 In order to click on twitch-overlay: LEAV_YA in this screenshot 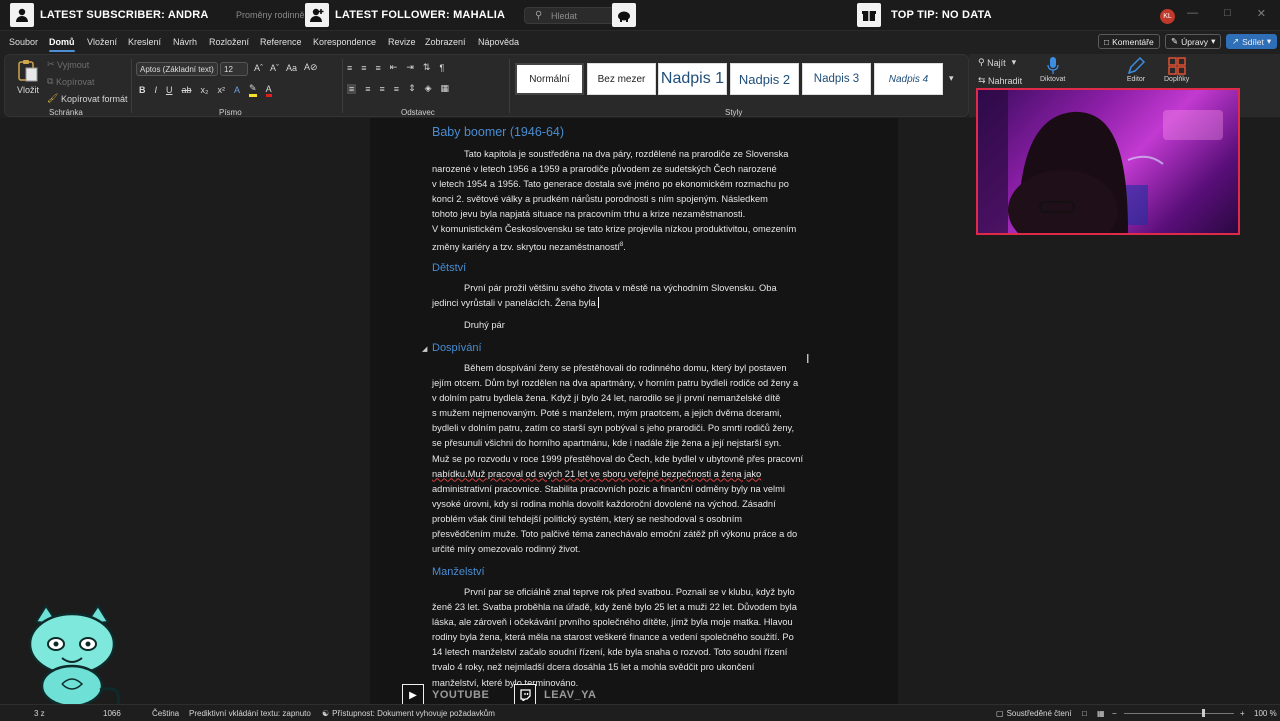, I will do `click(555, 695)`.